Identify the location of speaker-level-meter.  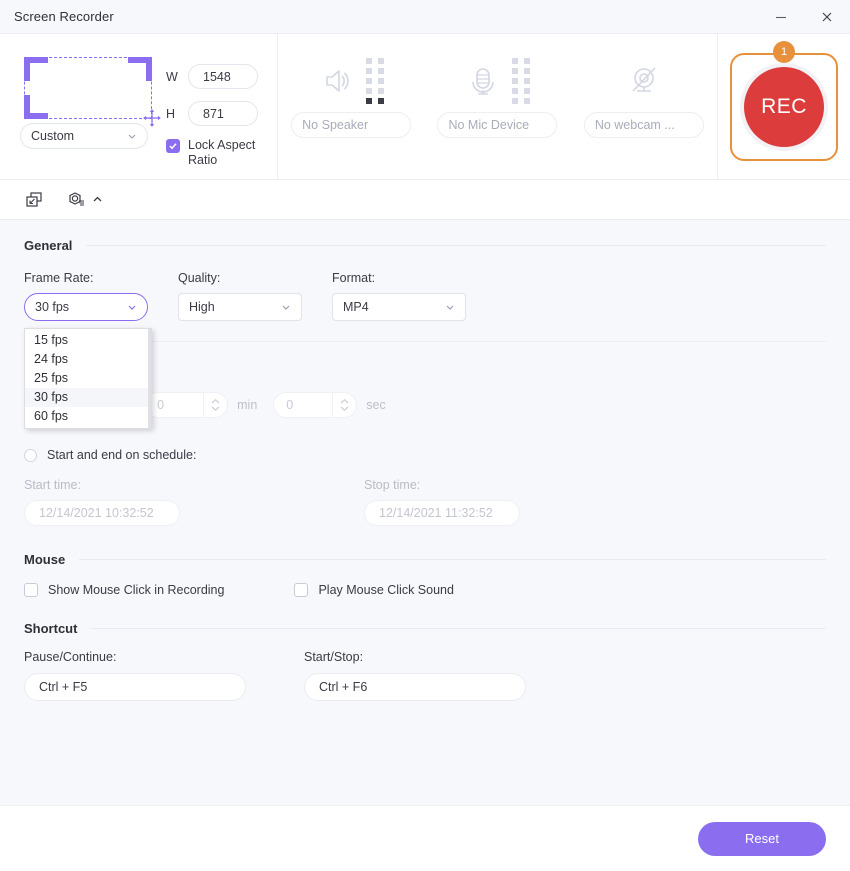
(375, 81).